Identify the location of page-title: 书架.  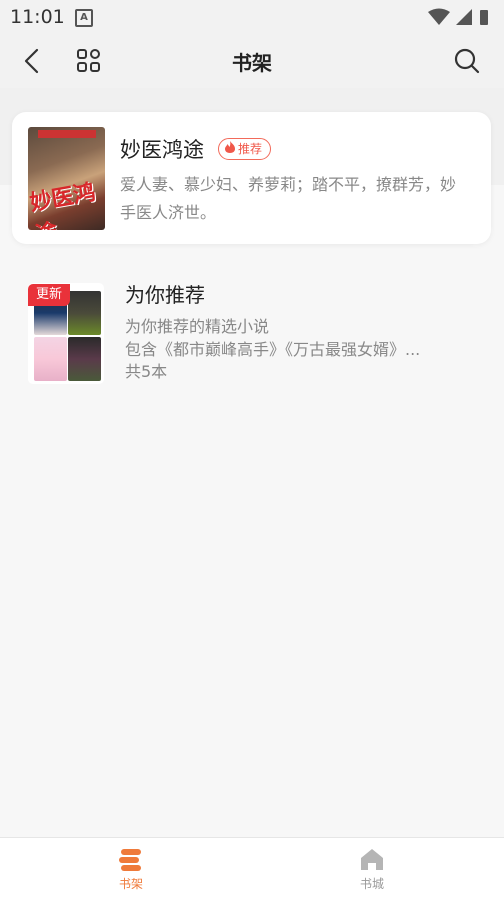
(252, 63).